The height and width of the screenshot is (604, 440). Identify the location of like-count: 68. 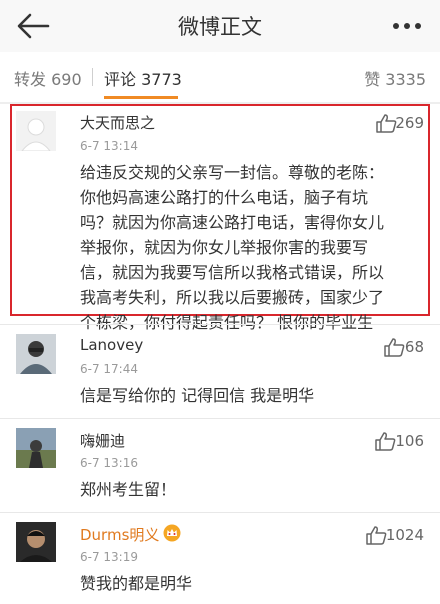
(414, 347).